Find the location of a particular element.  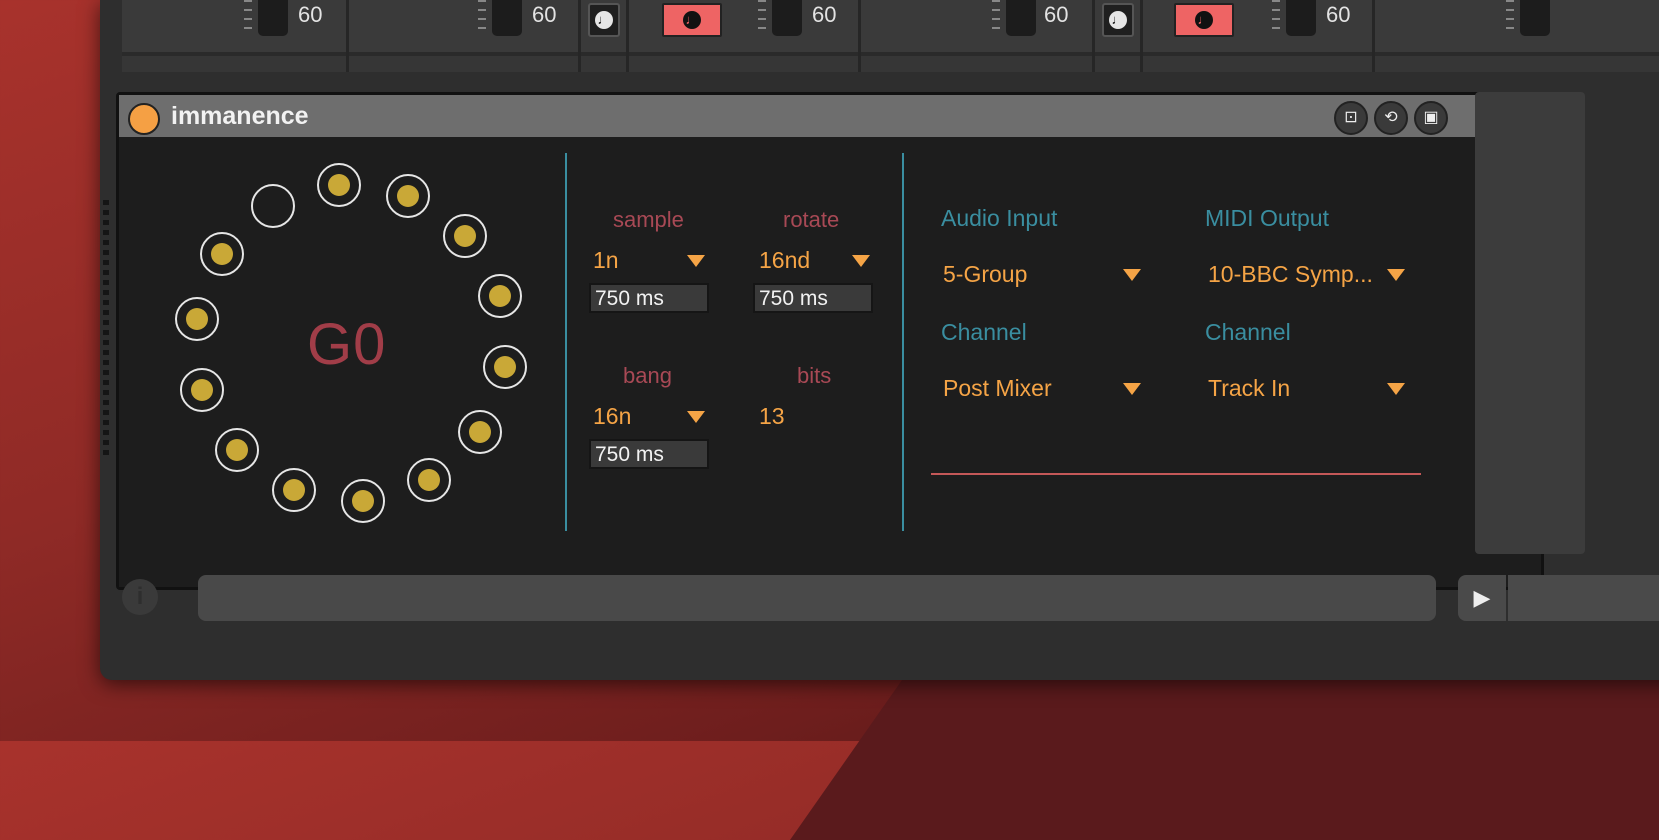

device-title: immanence is located at coordinates (240, 116).